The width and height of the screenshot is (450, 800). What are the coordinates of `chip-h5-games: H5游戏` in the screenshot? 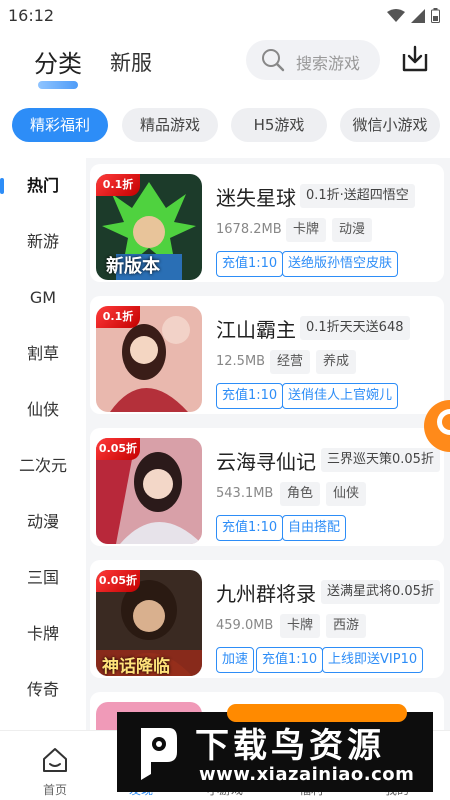 It's located at (279, 125).